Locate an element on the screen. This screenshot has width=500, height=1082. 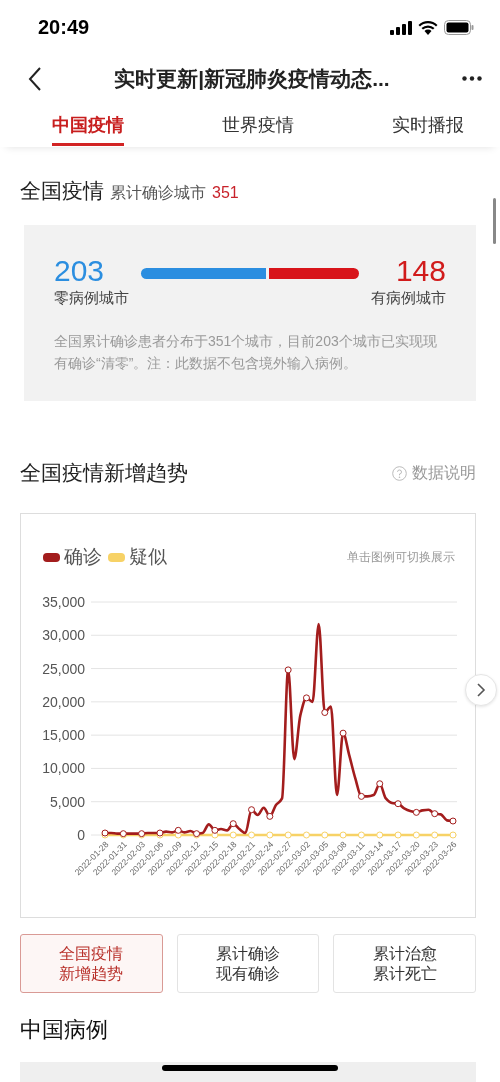
signal-icon is located at coordinates (401, 27).